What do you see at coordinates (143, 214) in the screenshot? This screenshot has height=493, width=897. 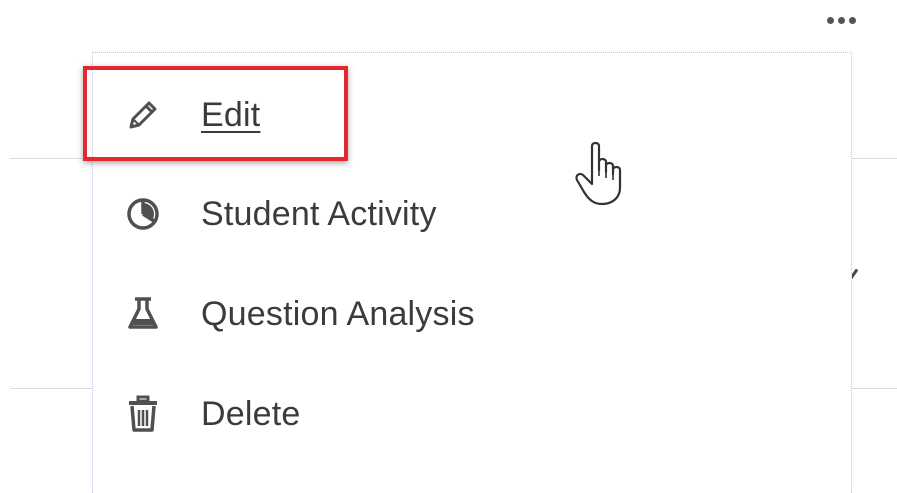 I see `pie-chart-icon` at bounding box center [143, 214].